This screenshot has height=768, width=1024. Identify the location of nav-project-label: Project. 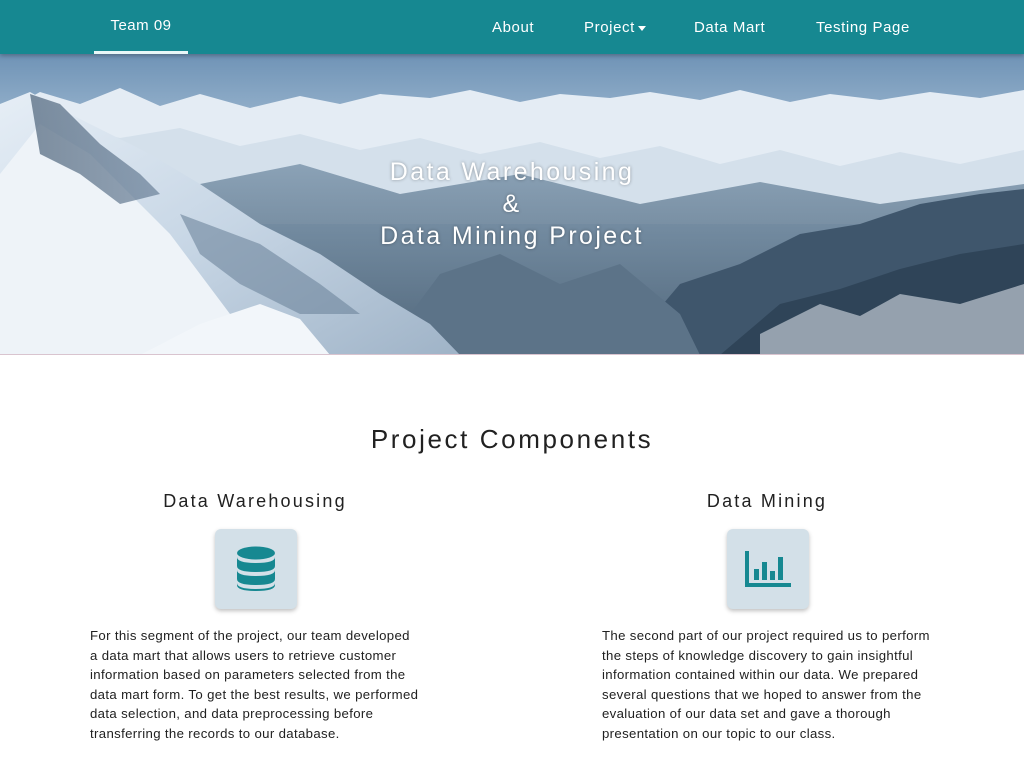
(609, 27).